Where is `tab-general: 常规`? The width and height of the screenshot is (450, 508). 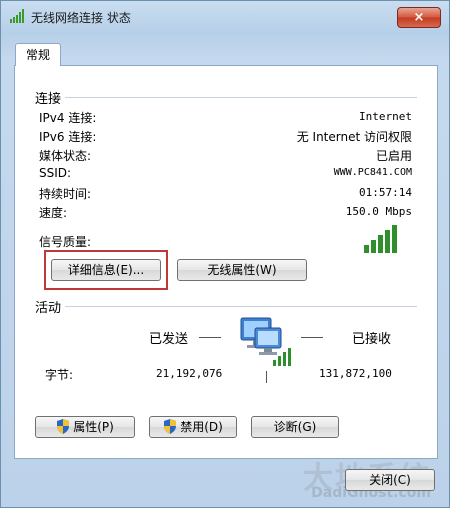 tab-general: 常规 is located at coordinates (38, 54).